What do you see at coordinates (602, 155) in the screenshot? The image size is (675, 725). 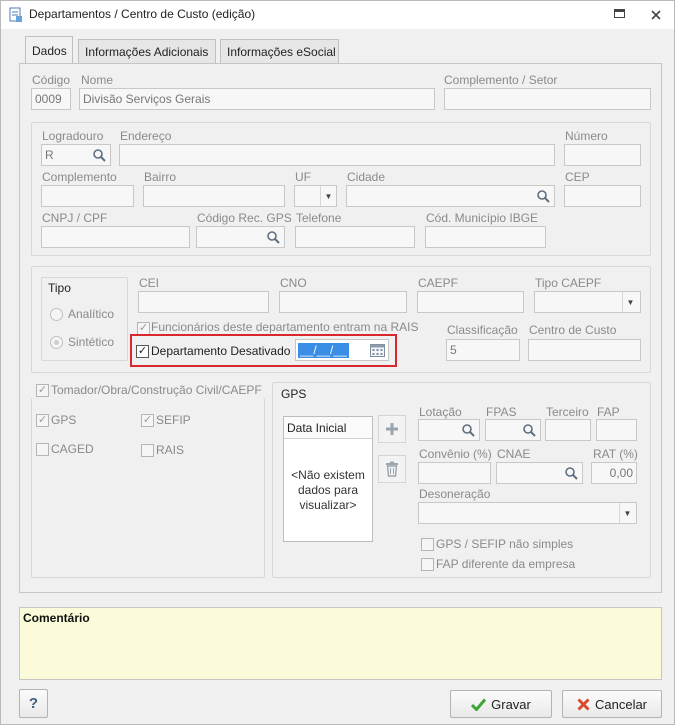 I see `numero-field` at bounding box center [602, 155].